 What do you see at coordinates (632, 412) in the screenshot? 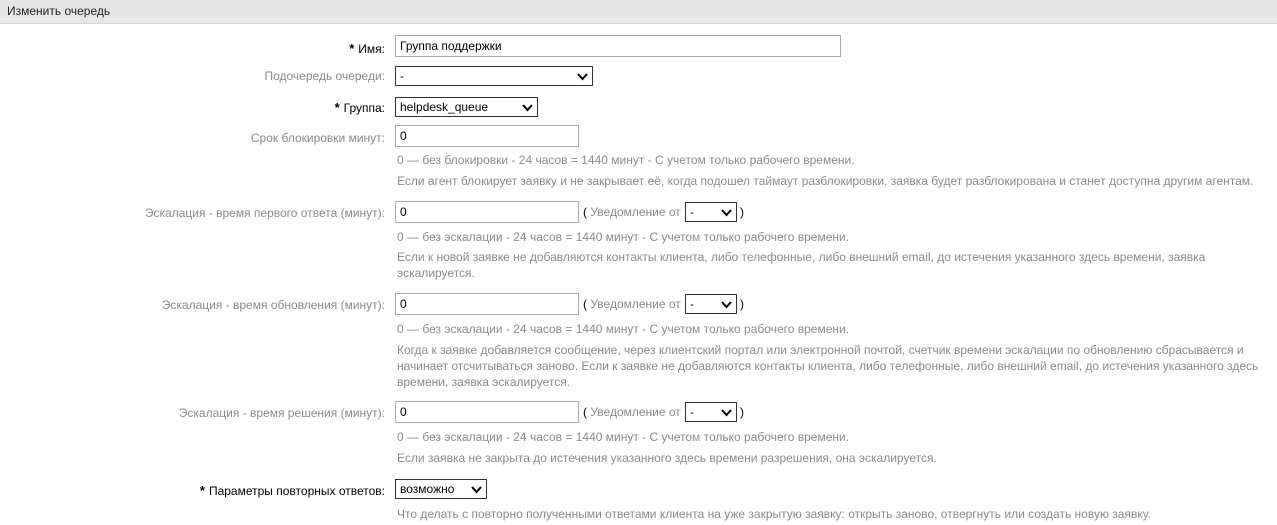
I see `solution-notify: ( Уведомление от` at bounding box center [632, 412].